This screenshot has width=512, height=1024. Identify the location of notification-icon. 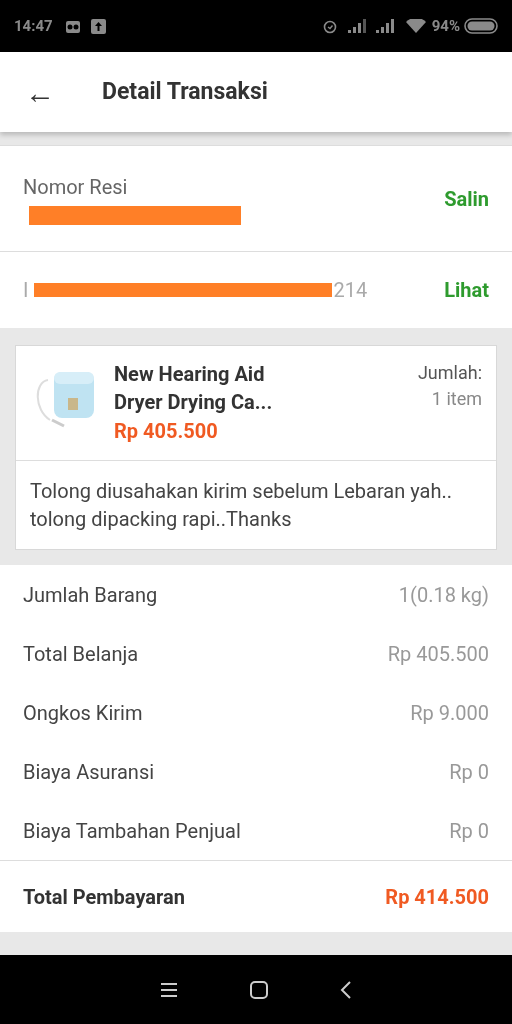
(72, 26).